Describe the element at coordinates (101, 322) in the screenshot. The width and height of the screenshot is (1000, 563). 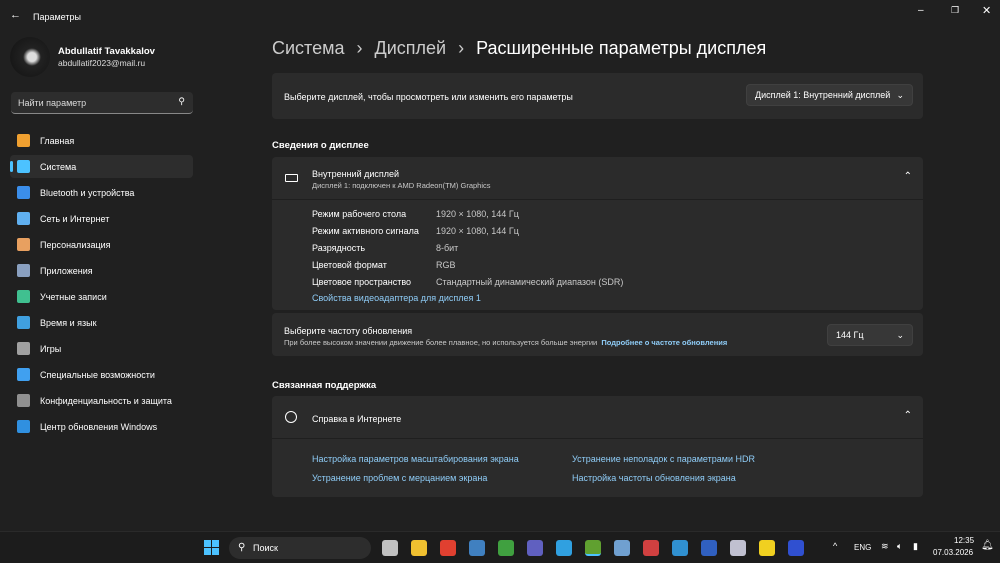
I see `sidebar-item-7: Время и язык` at that location.